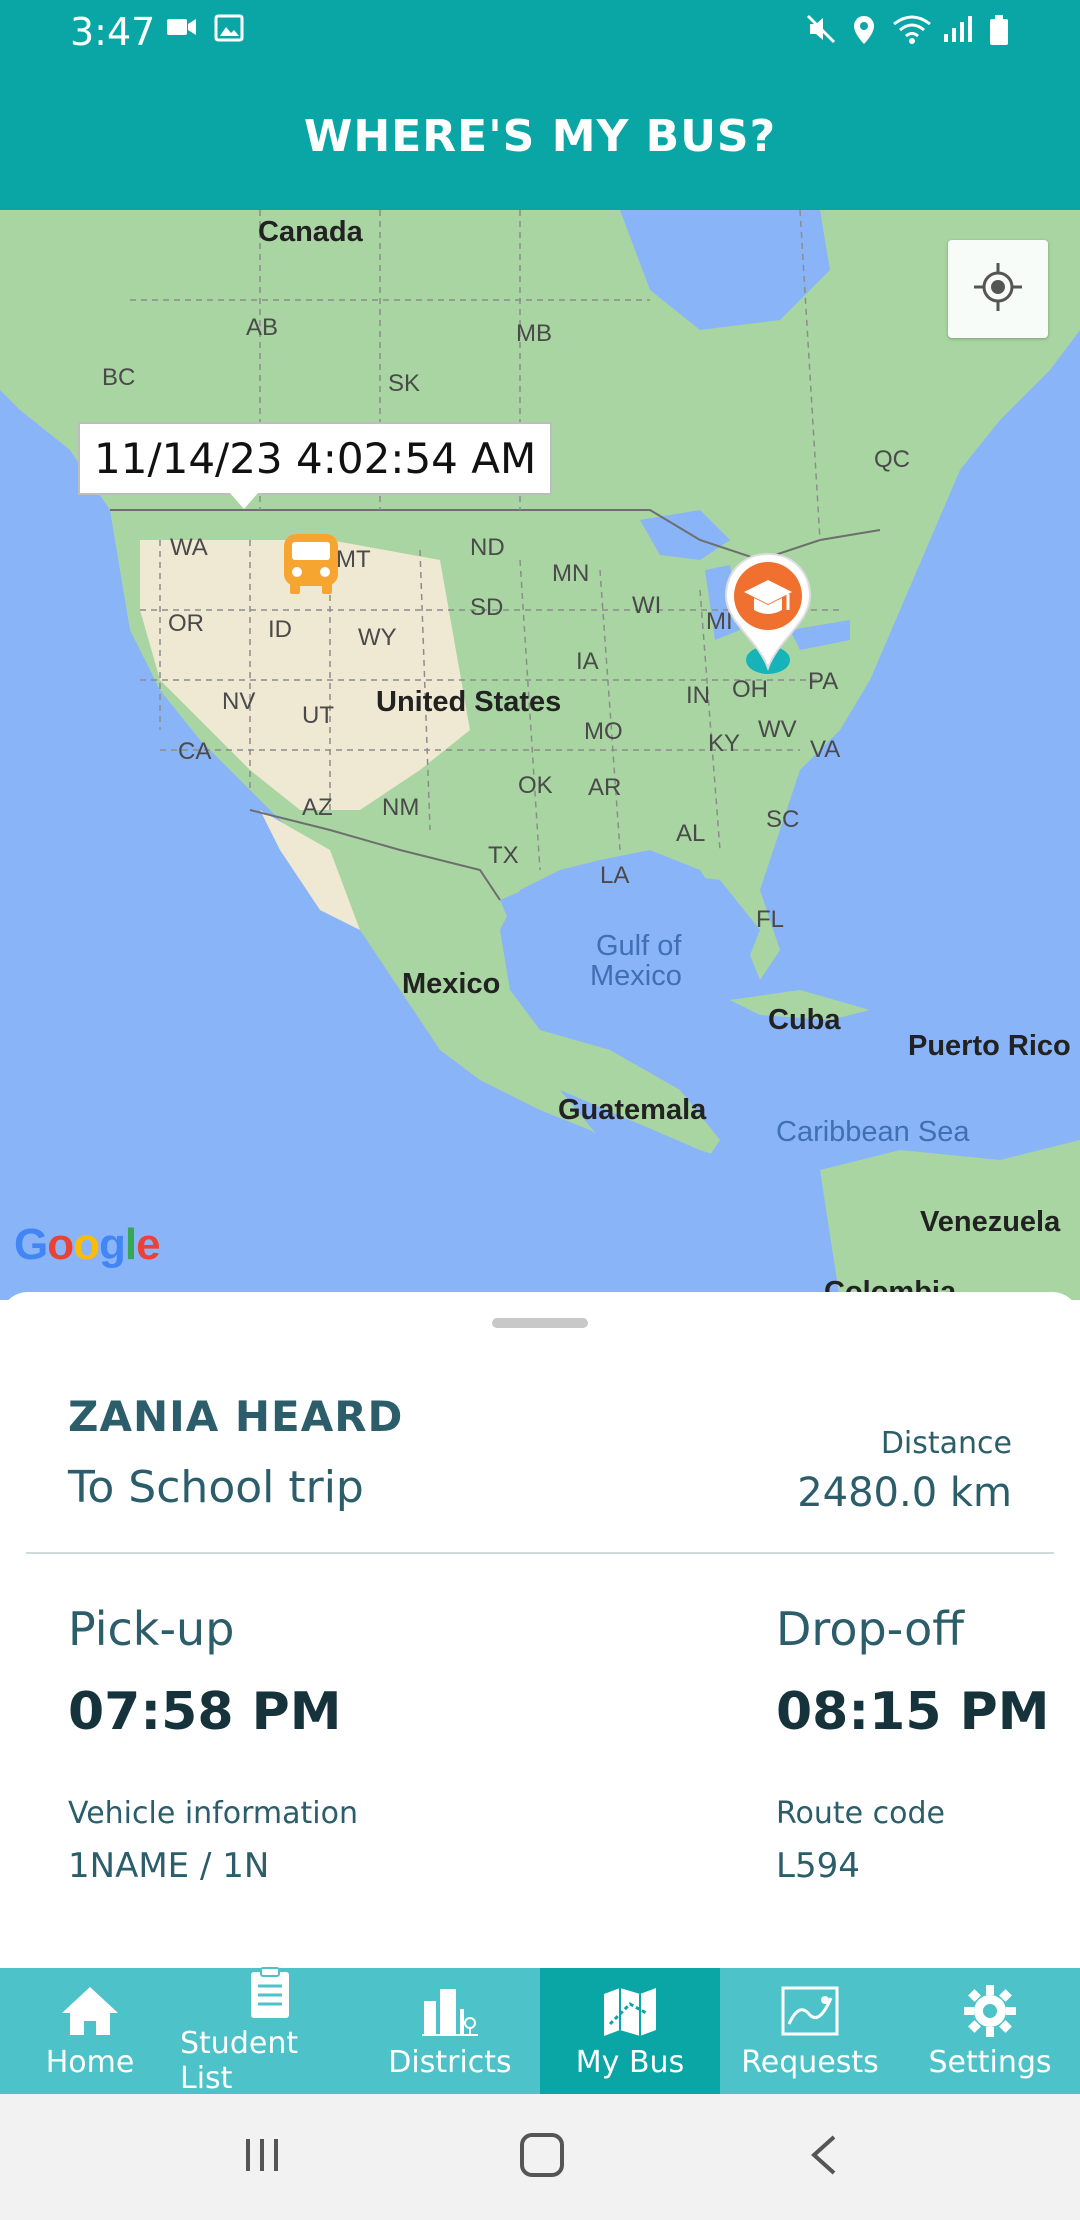 Image resolution: width=1080 pixels, height=2220 pixels. Describe the element at coordinates (450, 2011) in the screenshot. I see `buildings-icon` at that location.